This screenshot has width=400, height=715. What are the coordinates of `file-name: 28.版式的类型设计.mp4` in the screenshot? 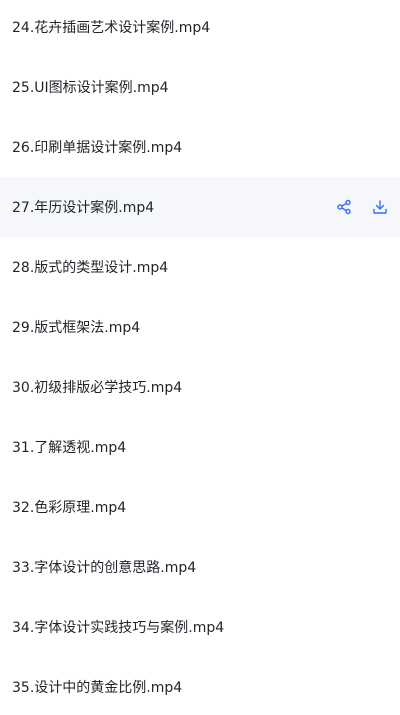 It's located at (90, 268).